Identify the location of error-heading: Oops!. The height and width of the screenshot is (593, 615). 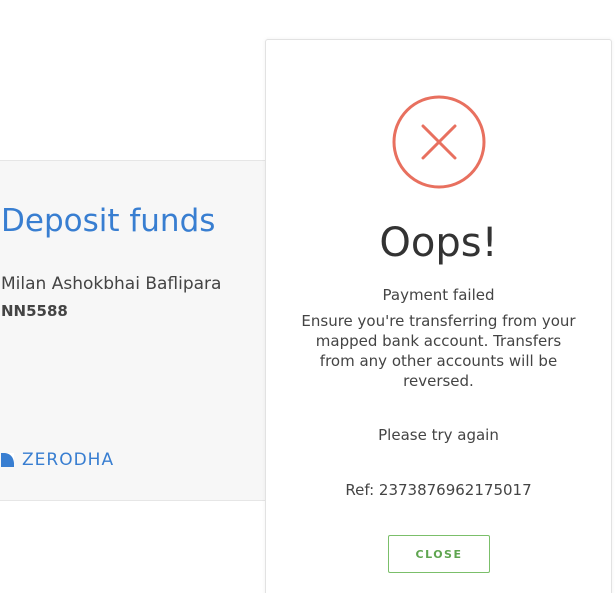
(438, 243).